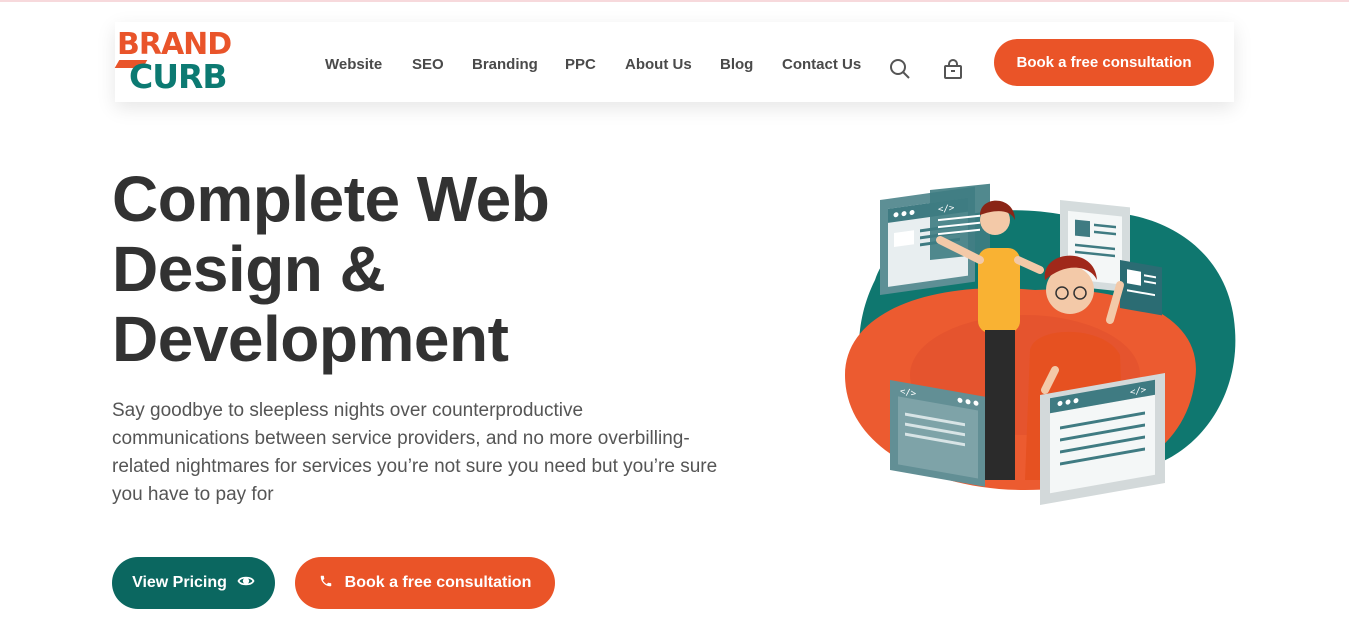 Image resolution: width=1349 pixels, height=634 pixels. What do you see at coordinates (178, 76) in the screenshot?
I see `logo-text-curb: CURB` at bounding box center [178, 76].